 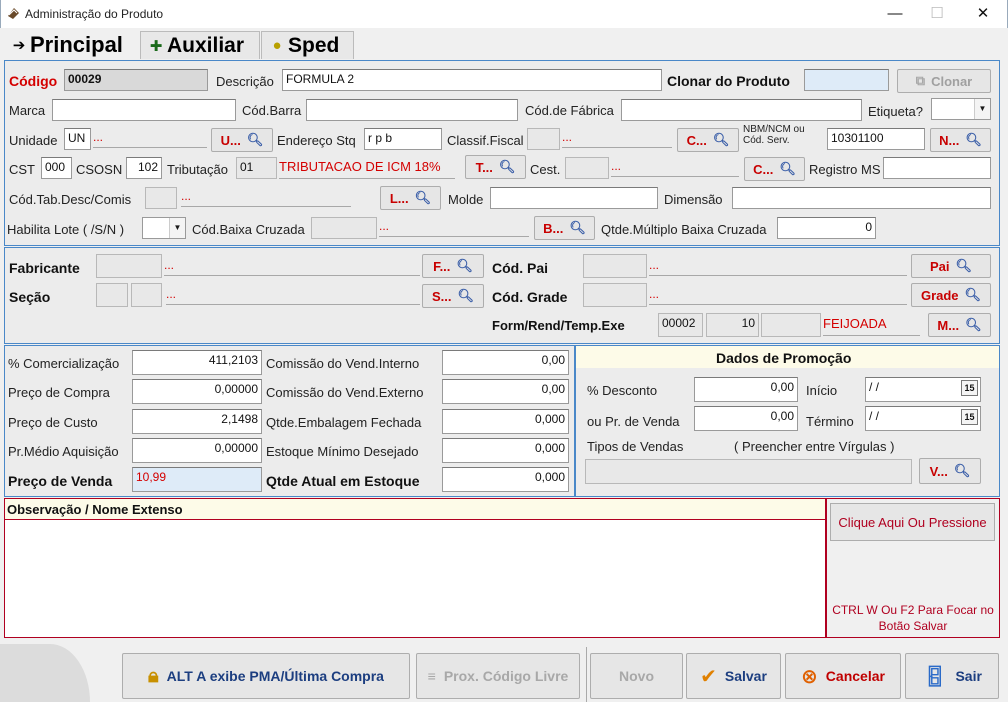 What do you see at coordinates (861, 198) in the screenshot?
I see `dimensao-field` at bounding box center [861, 198].